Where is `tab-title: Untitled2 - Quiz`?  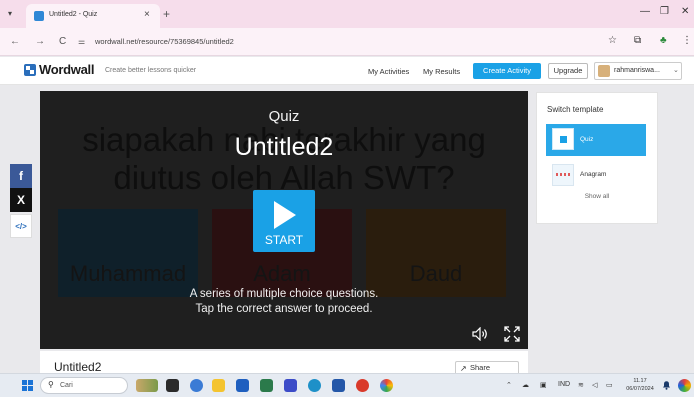 tab-title: Untitled2 - Quiz is located at coordinates (73, 14).